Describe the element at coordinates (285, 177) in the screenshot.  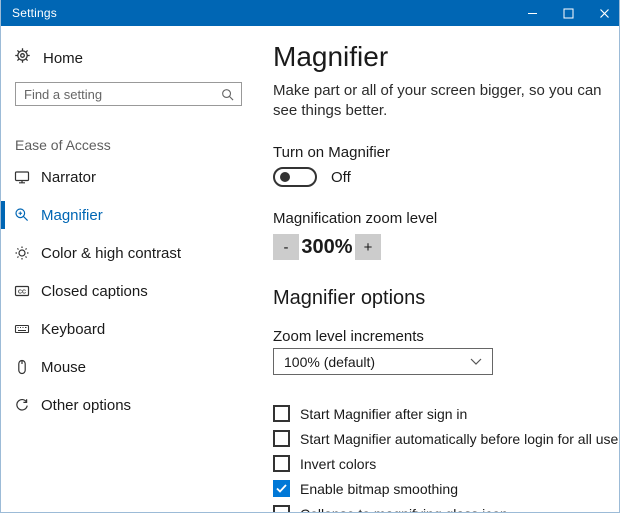
I see `toggle-knob` at that location.